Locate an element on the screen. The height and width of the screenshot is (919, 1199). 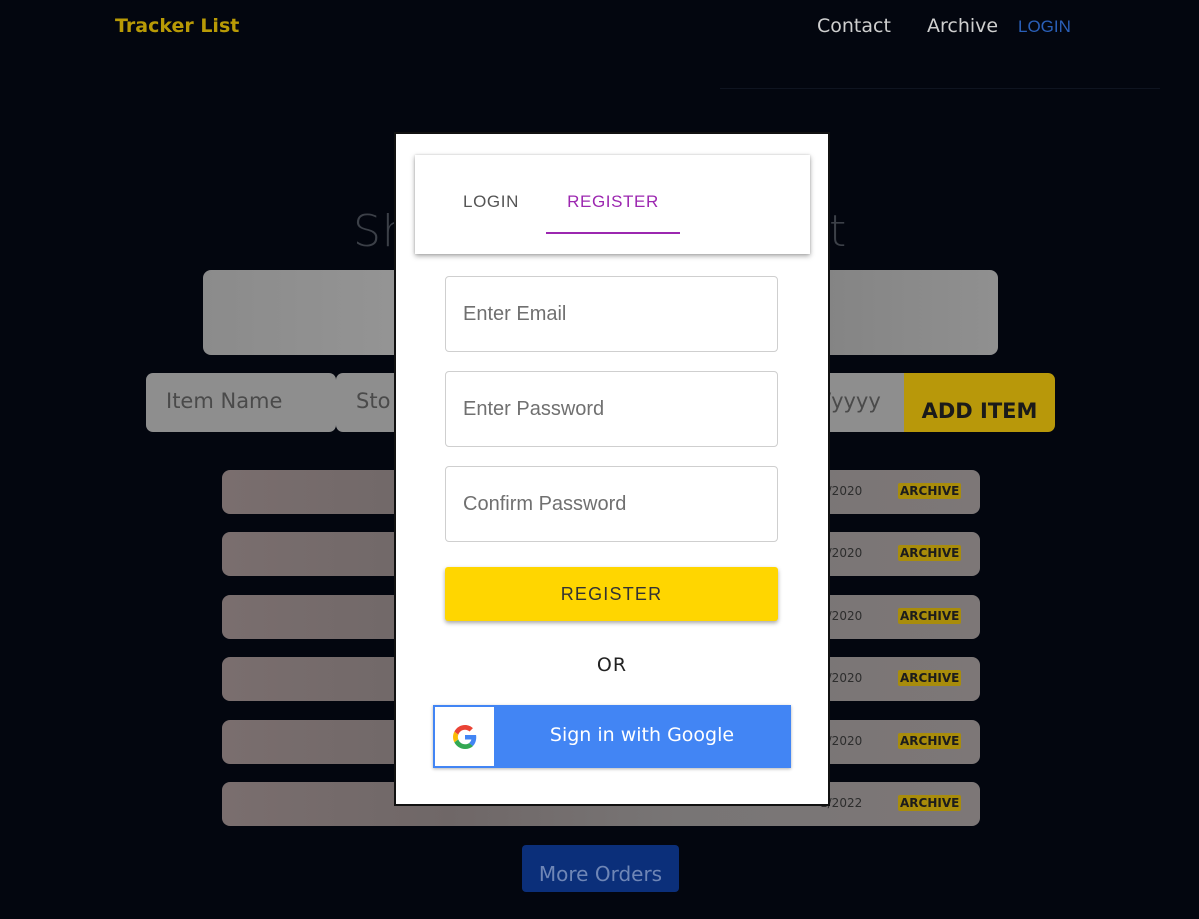
nav-contact-link: Contact is located at coordinates (854, 26).